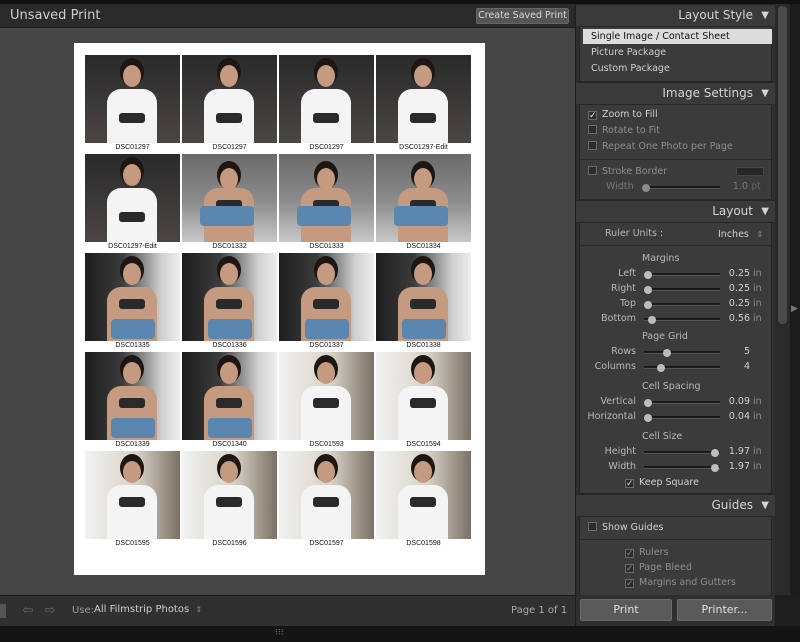  Describe the element at coordinates (682, 468) in the screenshot. I see `width-slider` at that location.